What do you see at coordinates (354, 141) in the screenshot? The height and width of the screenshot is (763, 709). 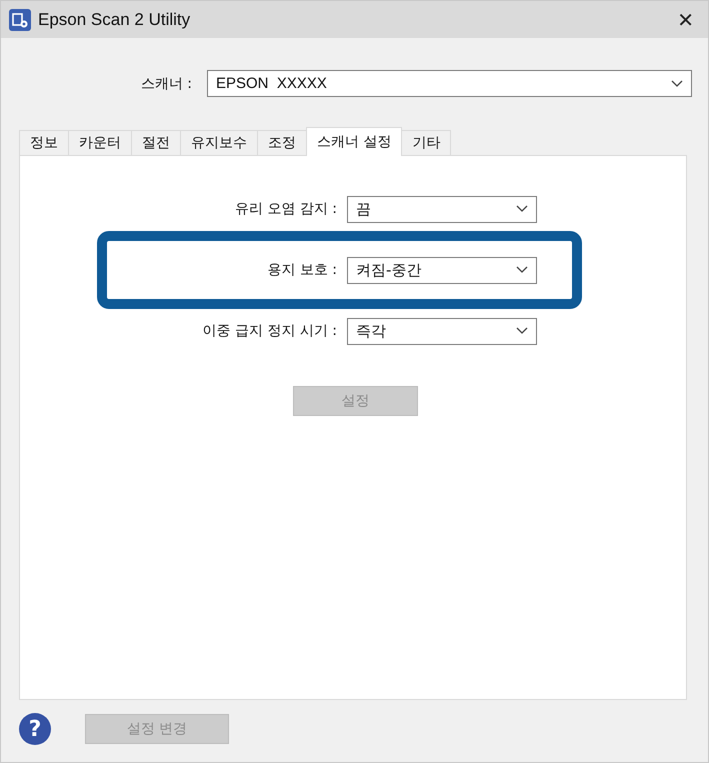 I see `tab: 스캐너 설정` at bounding box center [354, 141].